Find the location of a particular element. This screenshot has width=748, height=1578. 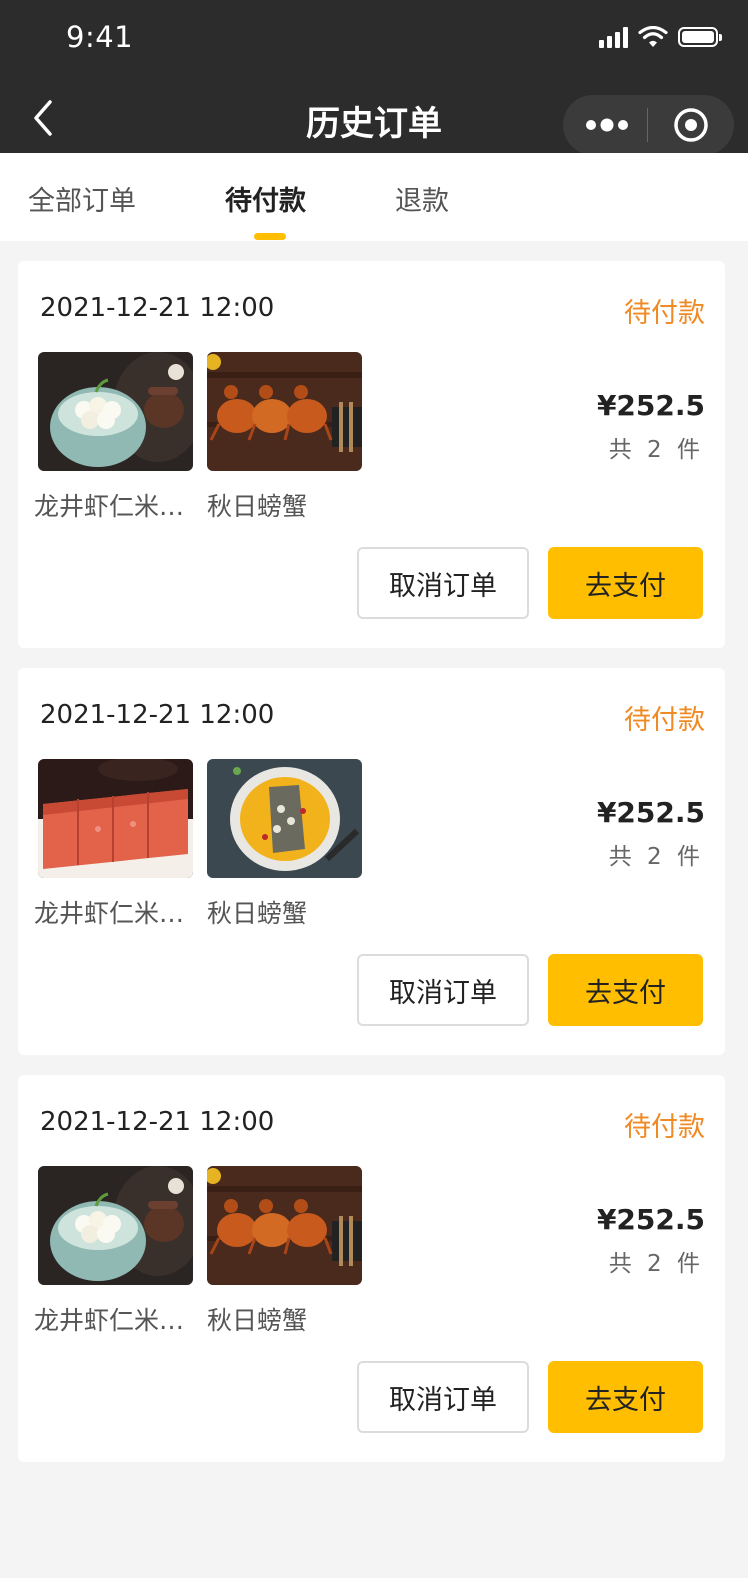

jujube-cake-image is located at coordinates (115, 818).